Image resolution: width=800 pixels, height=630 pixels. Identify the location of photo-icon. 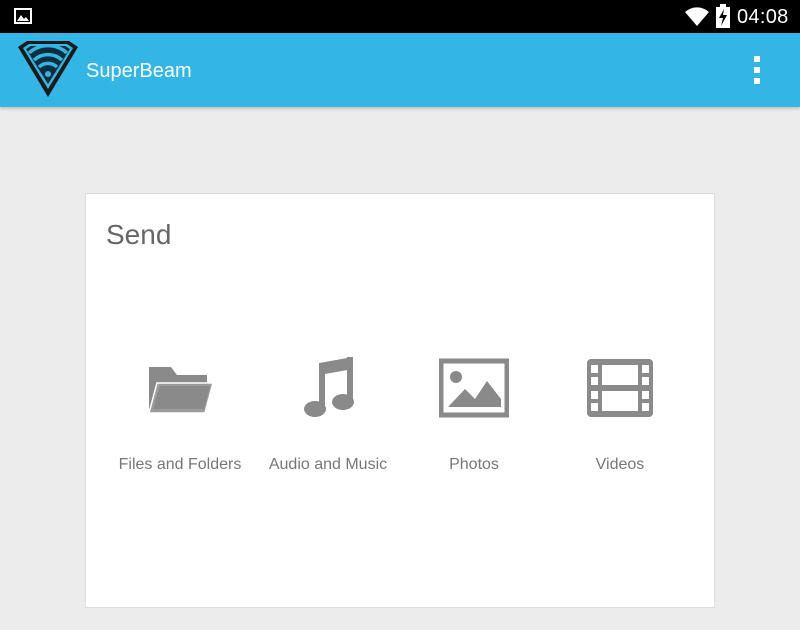
(474, 388).